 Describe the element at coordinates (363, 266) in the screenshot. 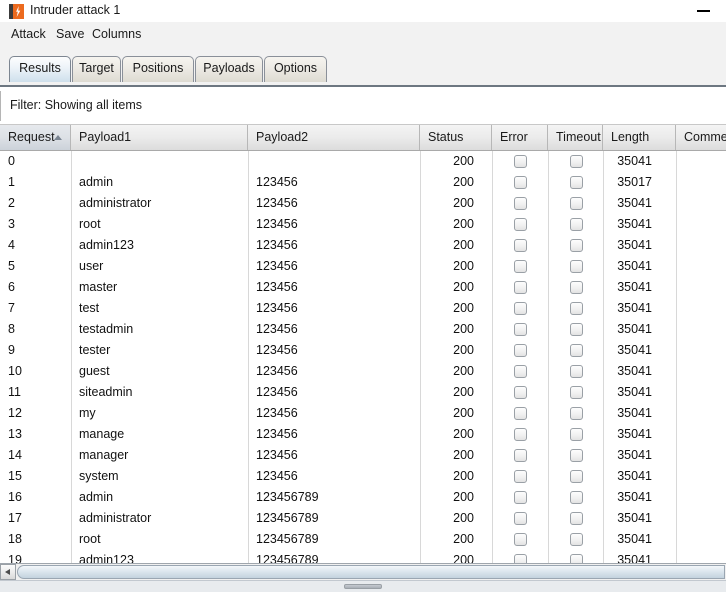

I see `table-row: 5 user 123456 200 35041` at that location.